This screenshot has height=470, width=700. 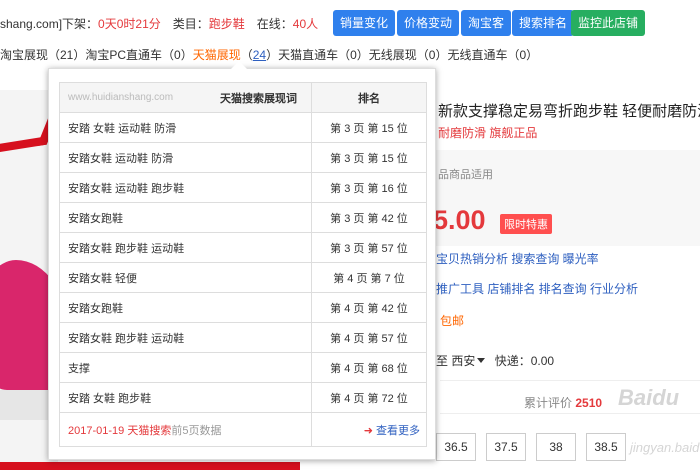 I want to click on product-title: 新款支撑稳定易弯折跑步鞋 轻便耐磨防滑, so click(x=569, y=111).